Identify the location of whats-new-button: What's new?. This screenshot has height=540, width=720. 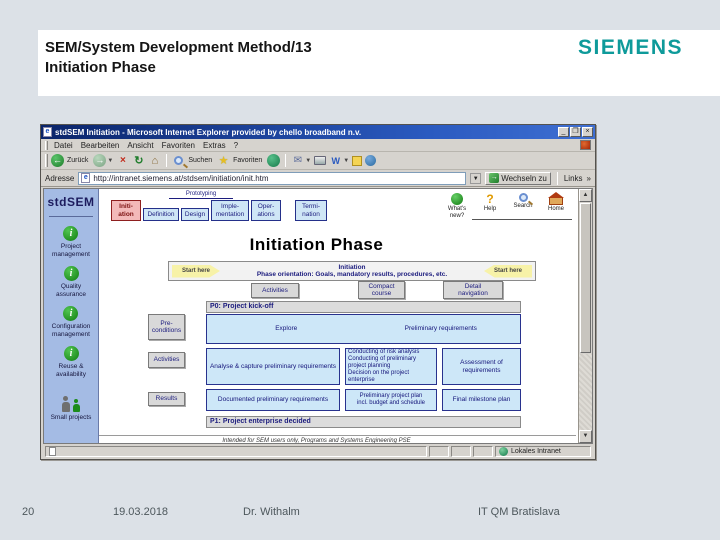
(457, 206).